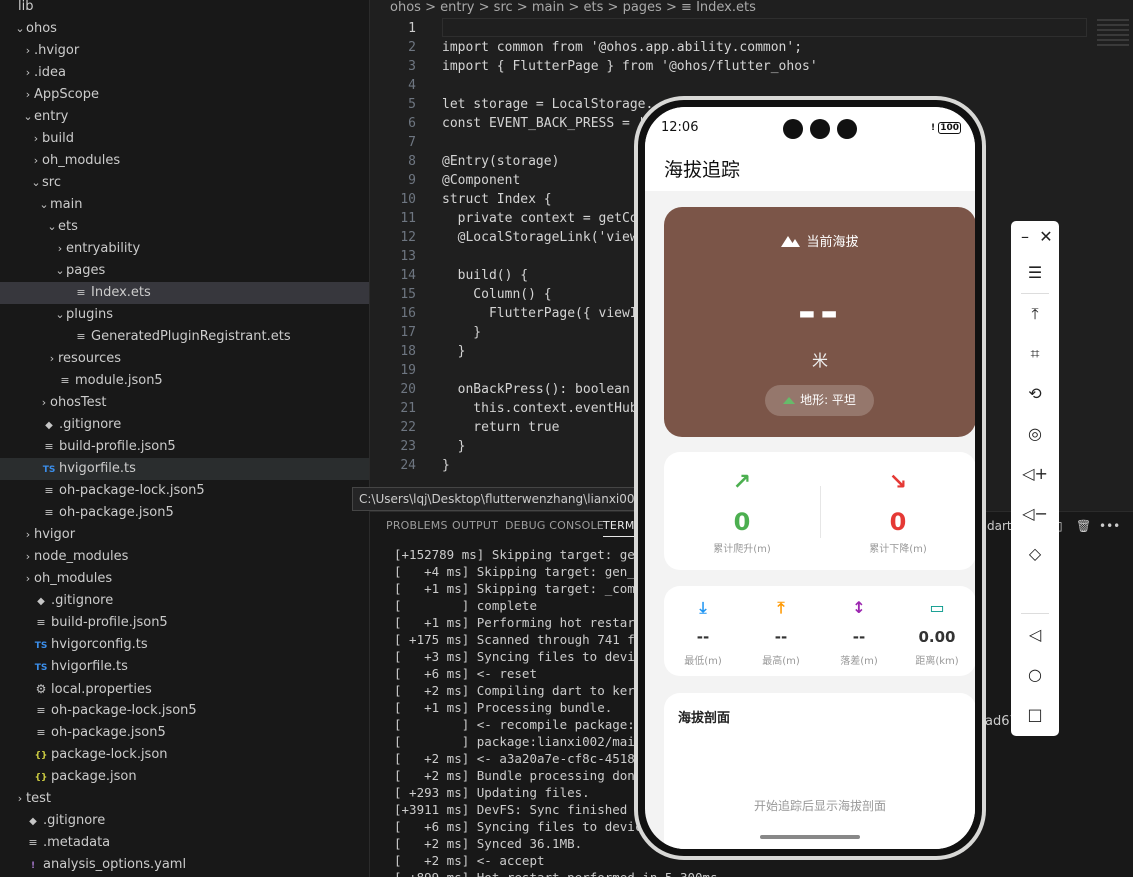 This screenshot has width=1133, height=877. Describe the element at coordinates (1035, 553) in the screenshot. I see `fold-icon: ◇` at that location.